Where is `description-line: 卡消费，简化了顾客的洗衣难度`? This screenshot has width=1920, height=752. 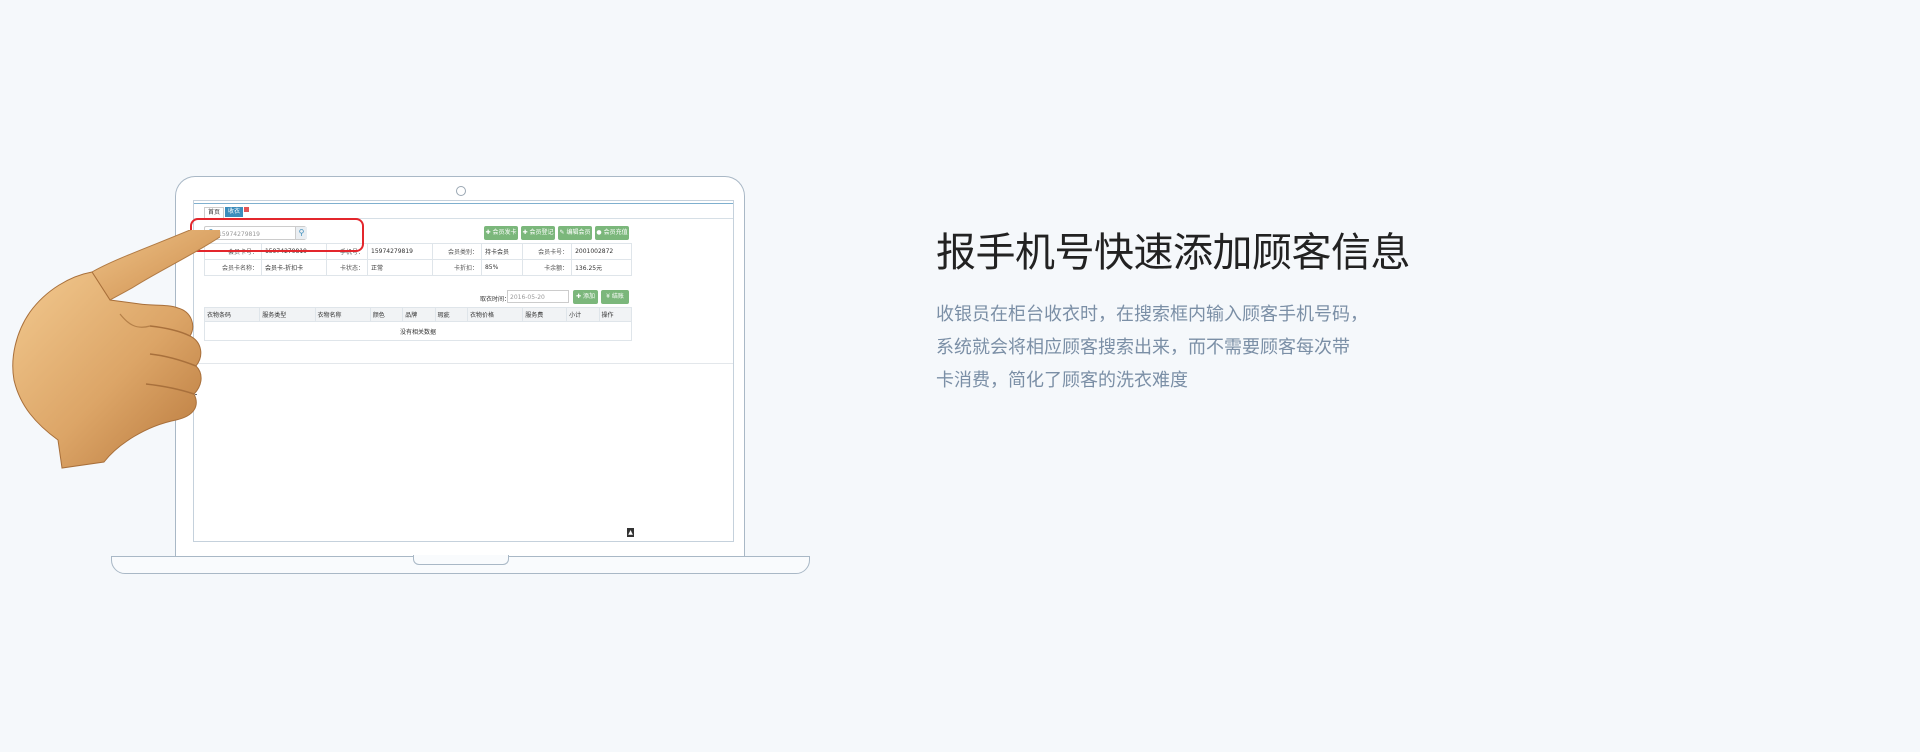 description-line: 卡消费，简化了顾客的洗衣难度 is located at coordinates (1062, 380).